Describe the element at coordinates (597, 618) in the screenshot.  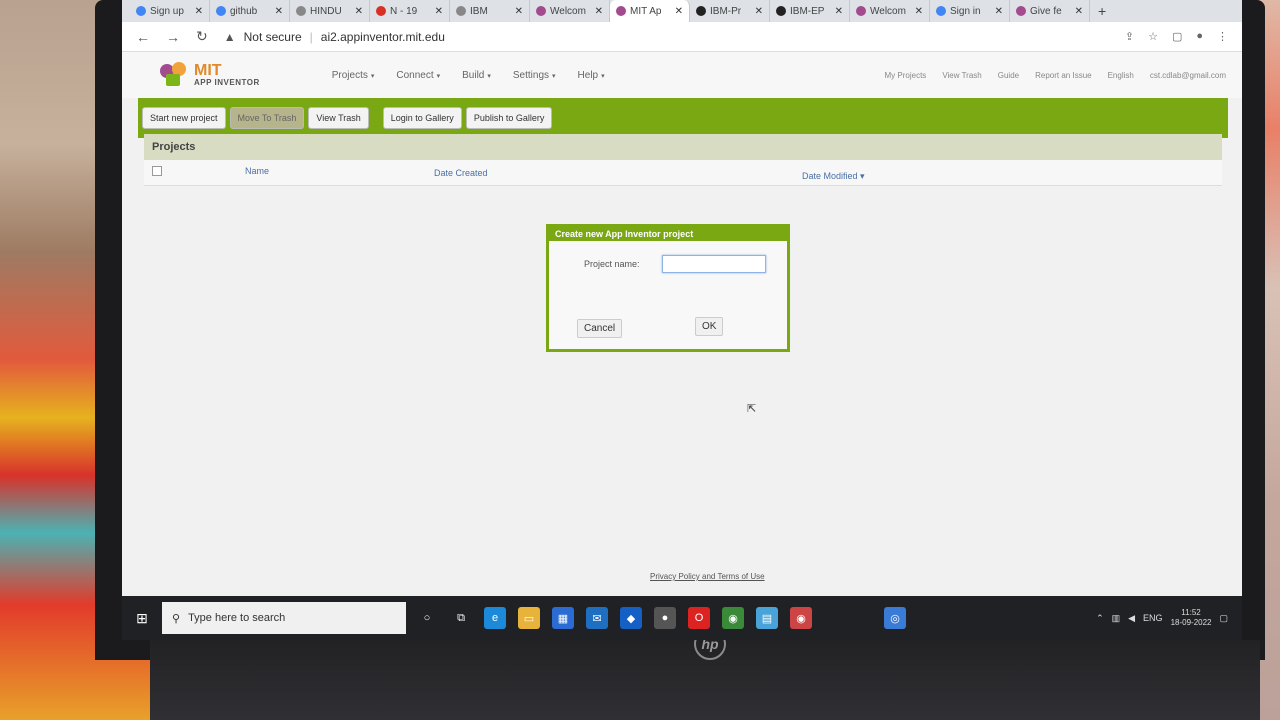
I see `mail-icon: ✉` at that location.